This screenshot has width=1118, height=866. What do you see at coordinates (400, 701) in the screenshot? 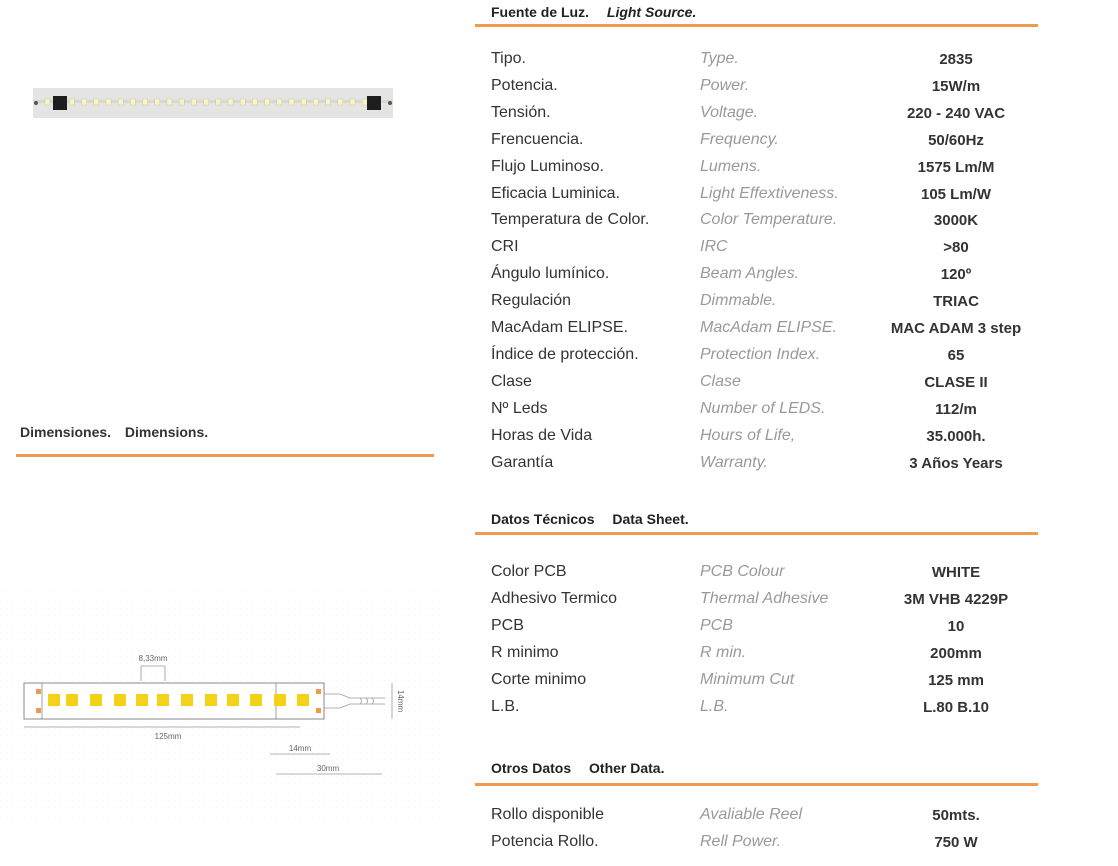
I see `width-label: 14mm` at bounding box center [400, 701].